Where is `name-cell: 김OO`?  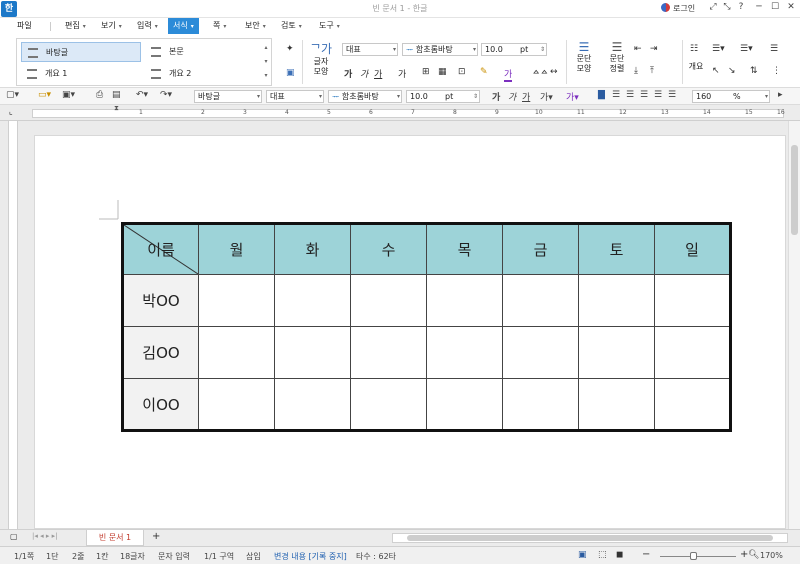
name-cell: 김OO is located at coordinates (160, 352).